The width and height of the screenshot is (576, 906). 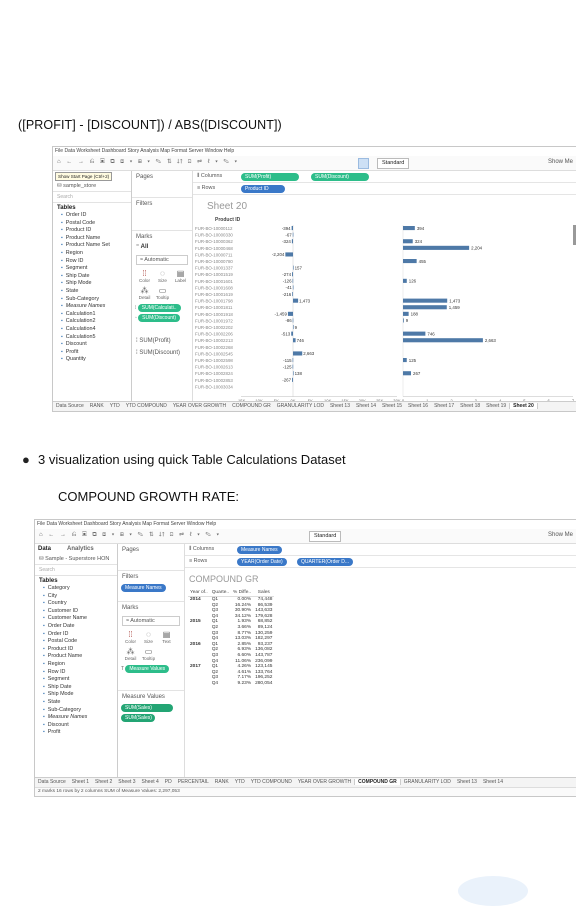 What do you see at coordinates (496, 406) in the screenshot?
I see `sheet-tab: Sheet 19` at bounding box center [496, 406].